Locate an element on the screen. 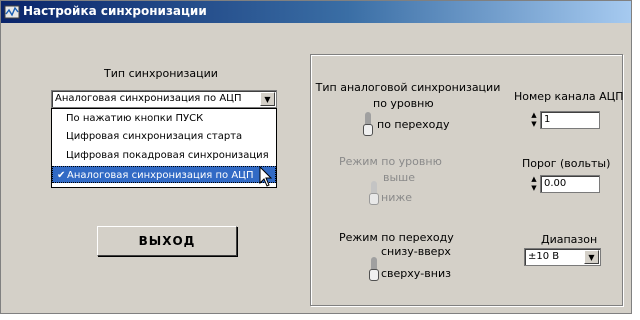 The image size is (640, 320). level-mode-toggle is located at coordinates (374, 193).